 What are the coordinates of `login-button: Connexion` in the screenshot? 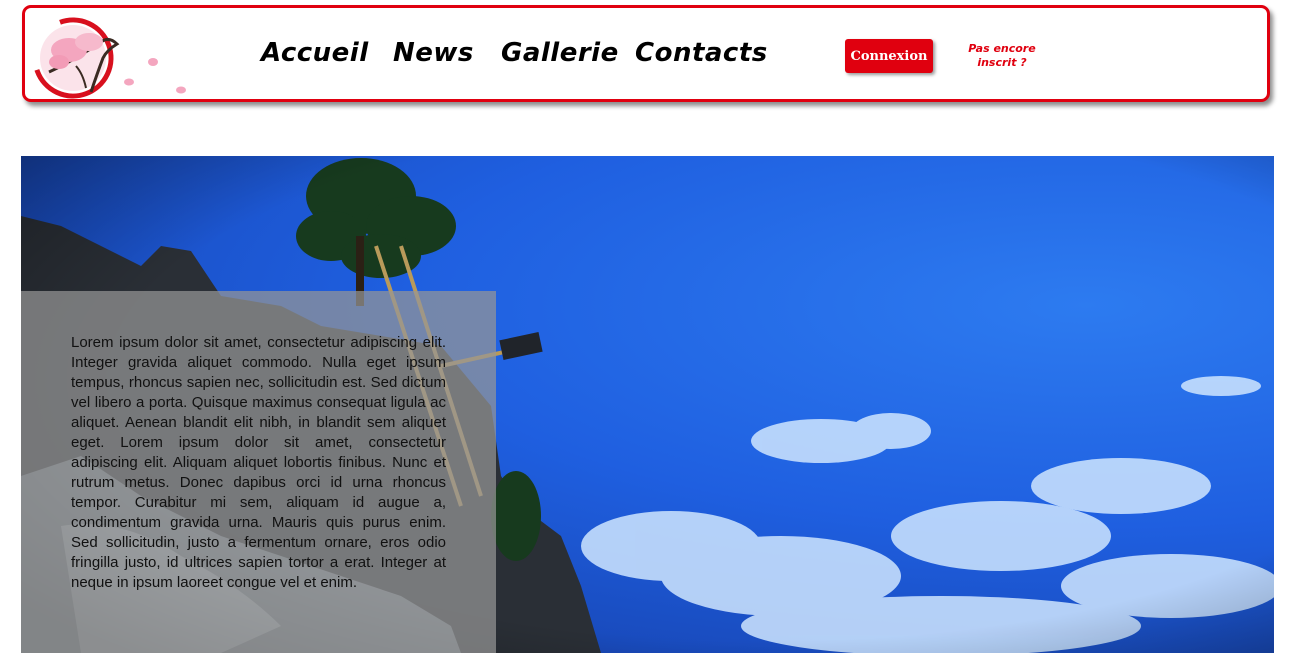 It's located at (889, 56).